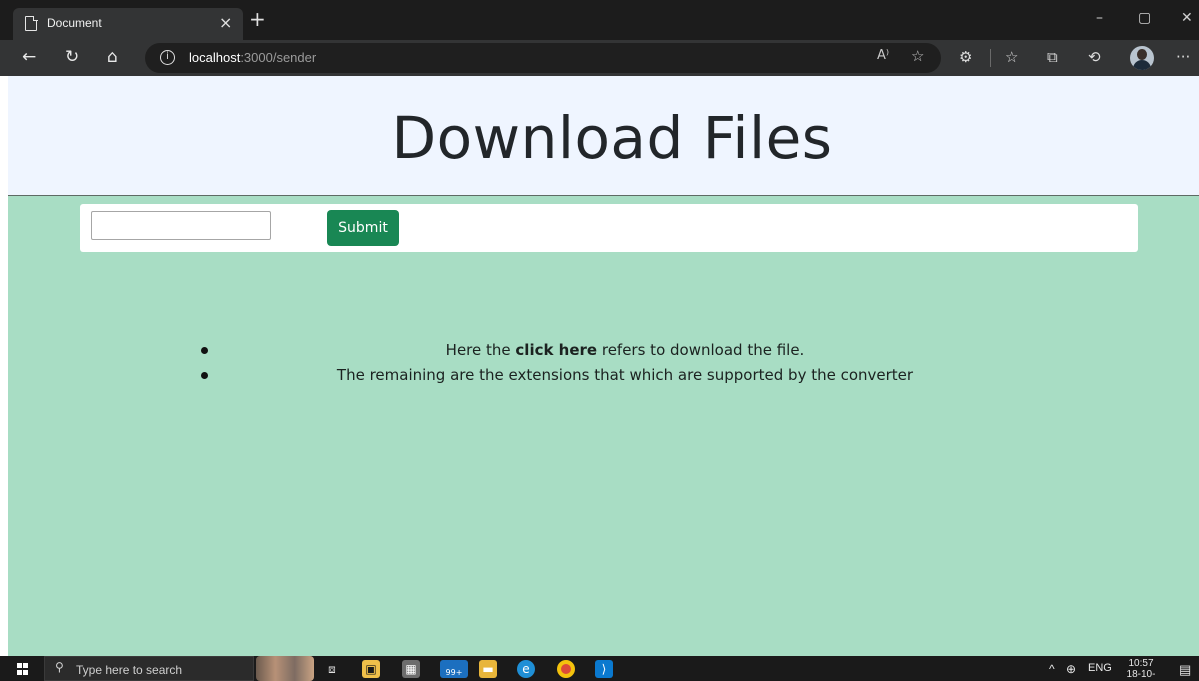 This screenshot has height=681, width=1199. Describe the element at coordinates (1183, 57) in the screenshot. I see `more-options-icon: ···` at that location.